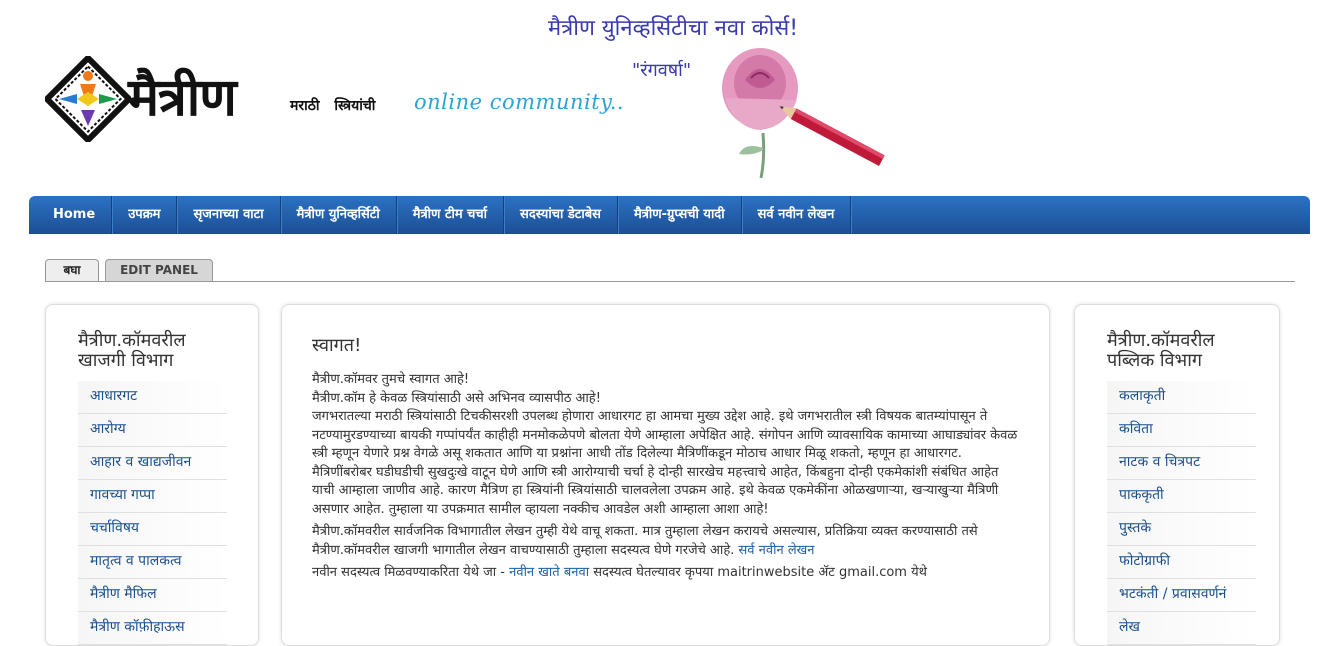 Image resolution: width=1343 pixels, height=646 pixels. Describe the element at coordinates (182, 95) in the screenshot. I see `site-logo-text: मैत्रीण` at that location.